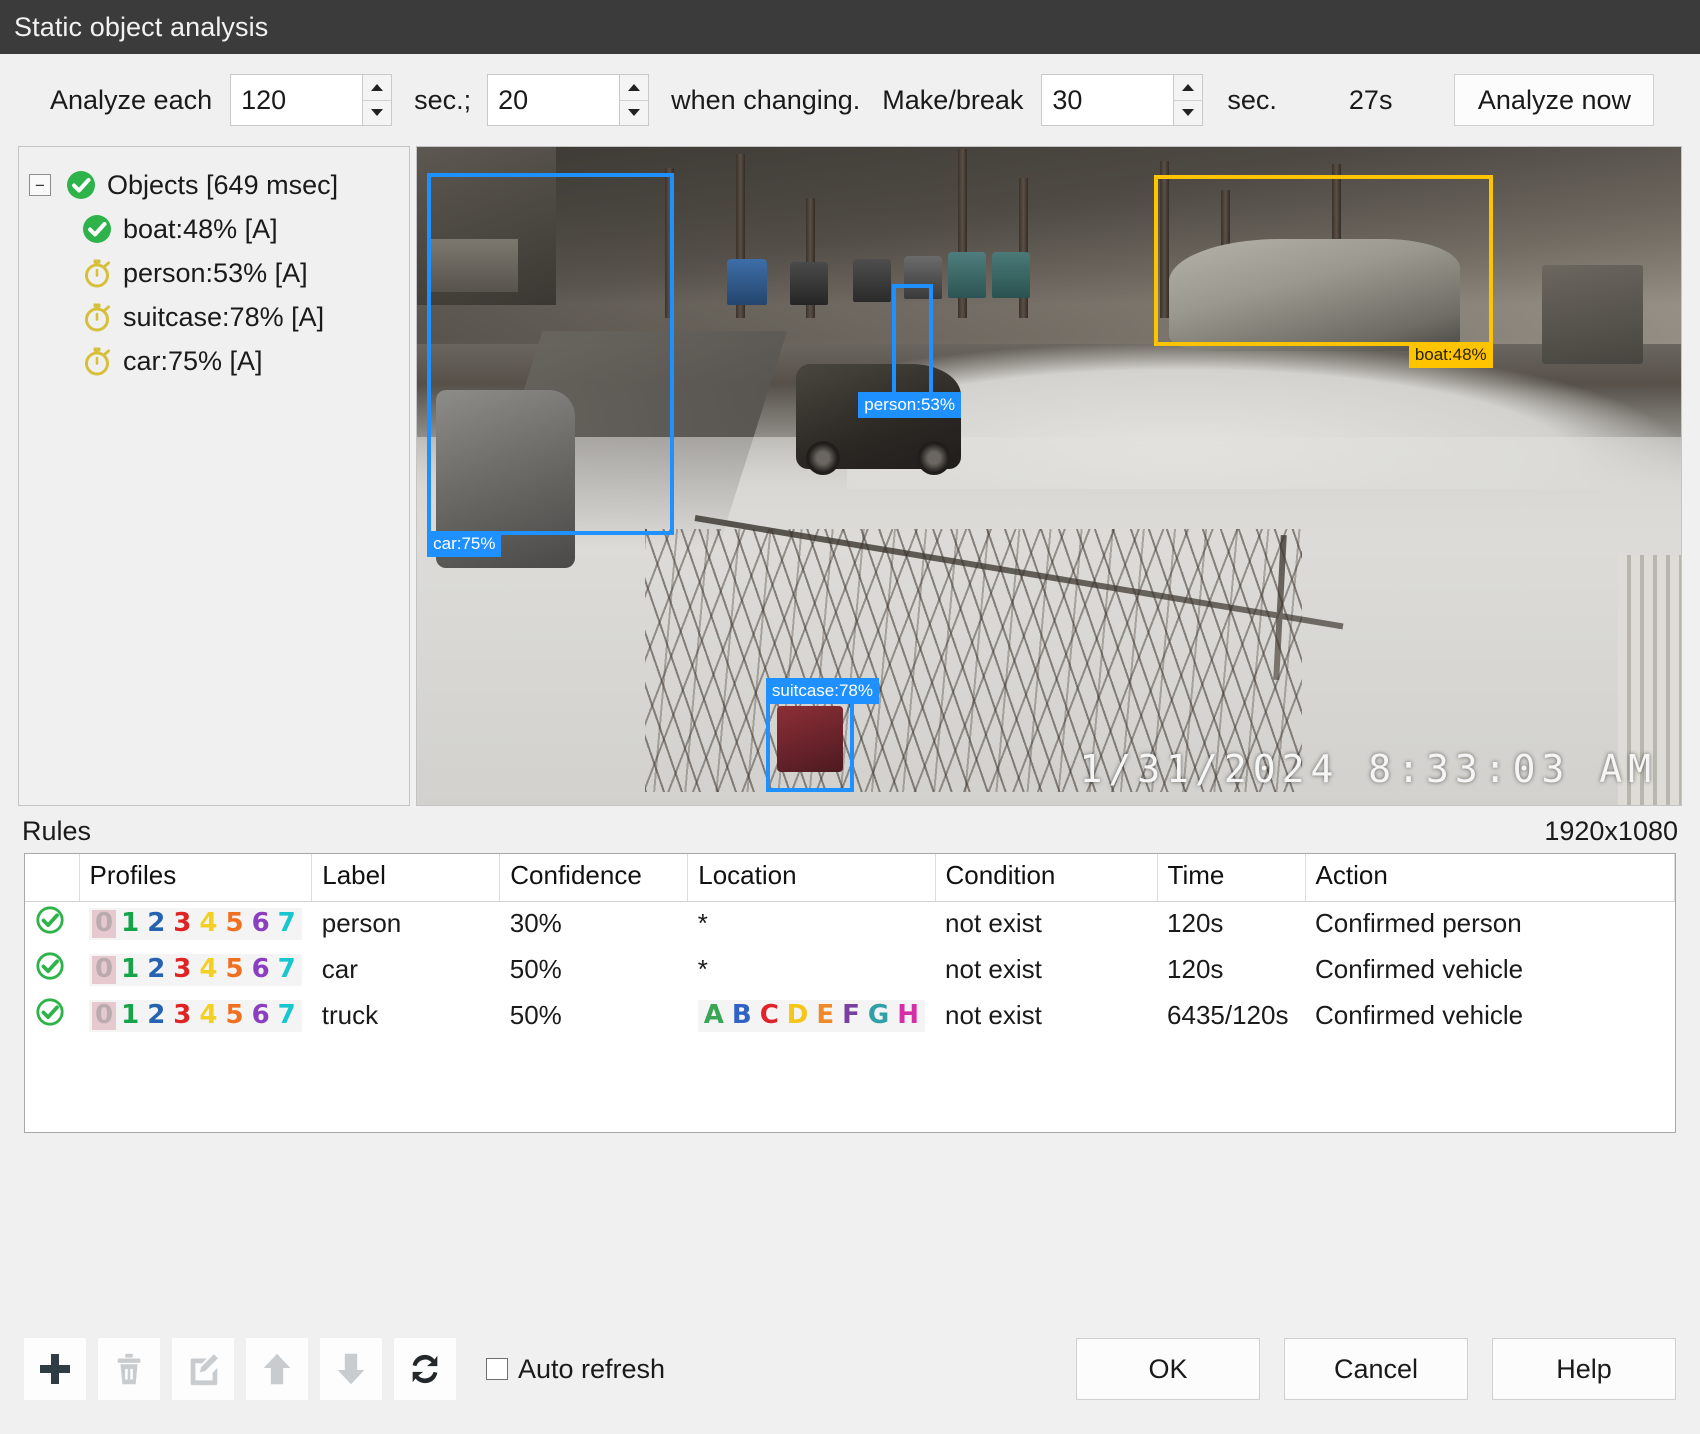 The height and width of the screenshot is (1434, 1700). I want to click on change-interval-spin-up, so click(634, 88).